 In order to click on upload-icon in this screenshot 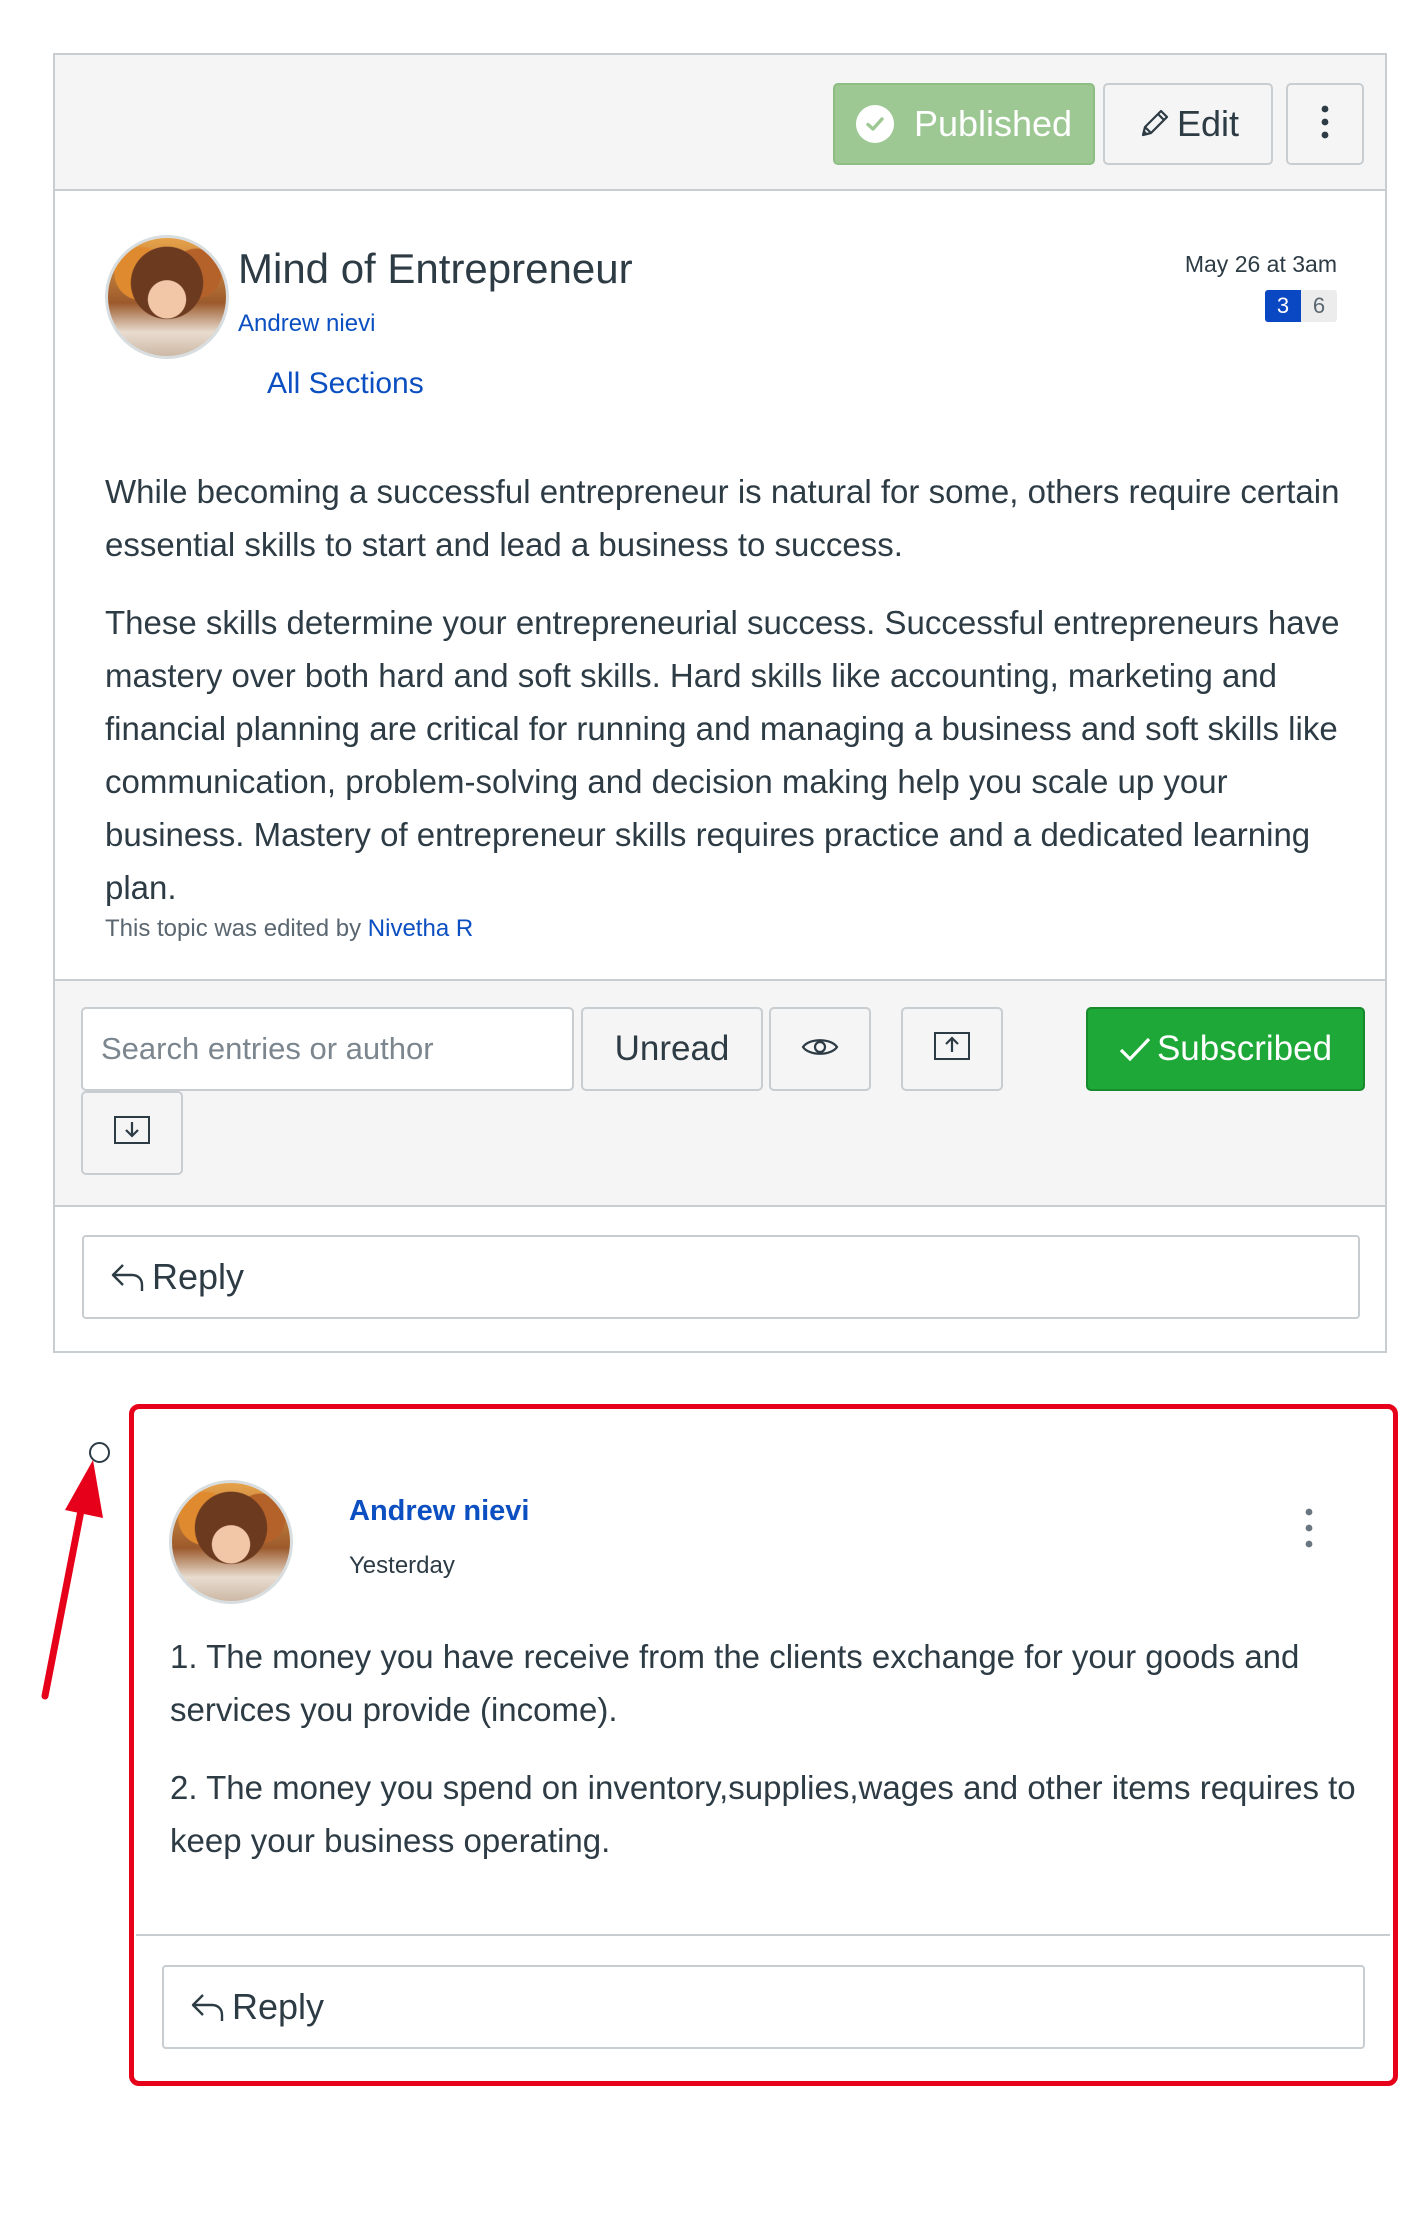, I will do `click(952, 1049)`.